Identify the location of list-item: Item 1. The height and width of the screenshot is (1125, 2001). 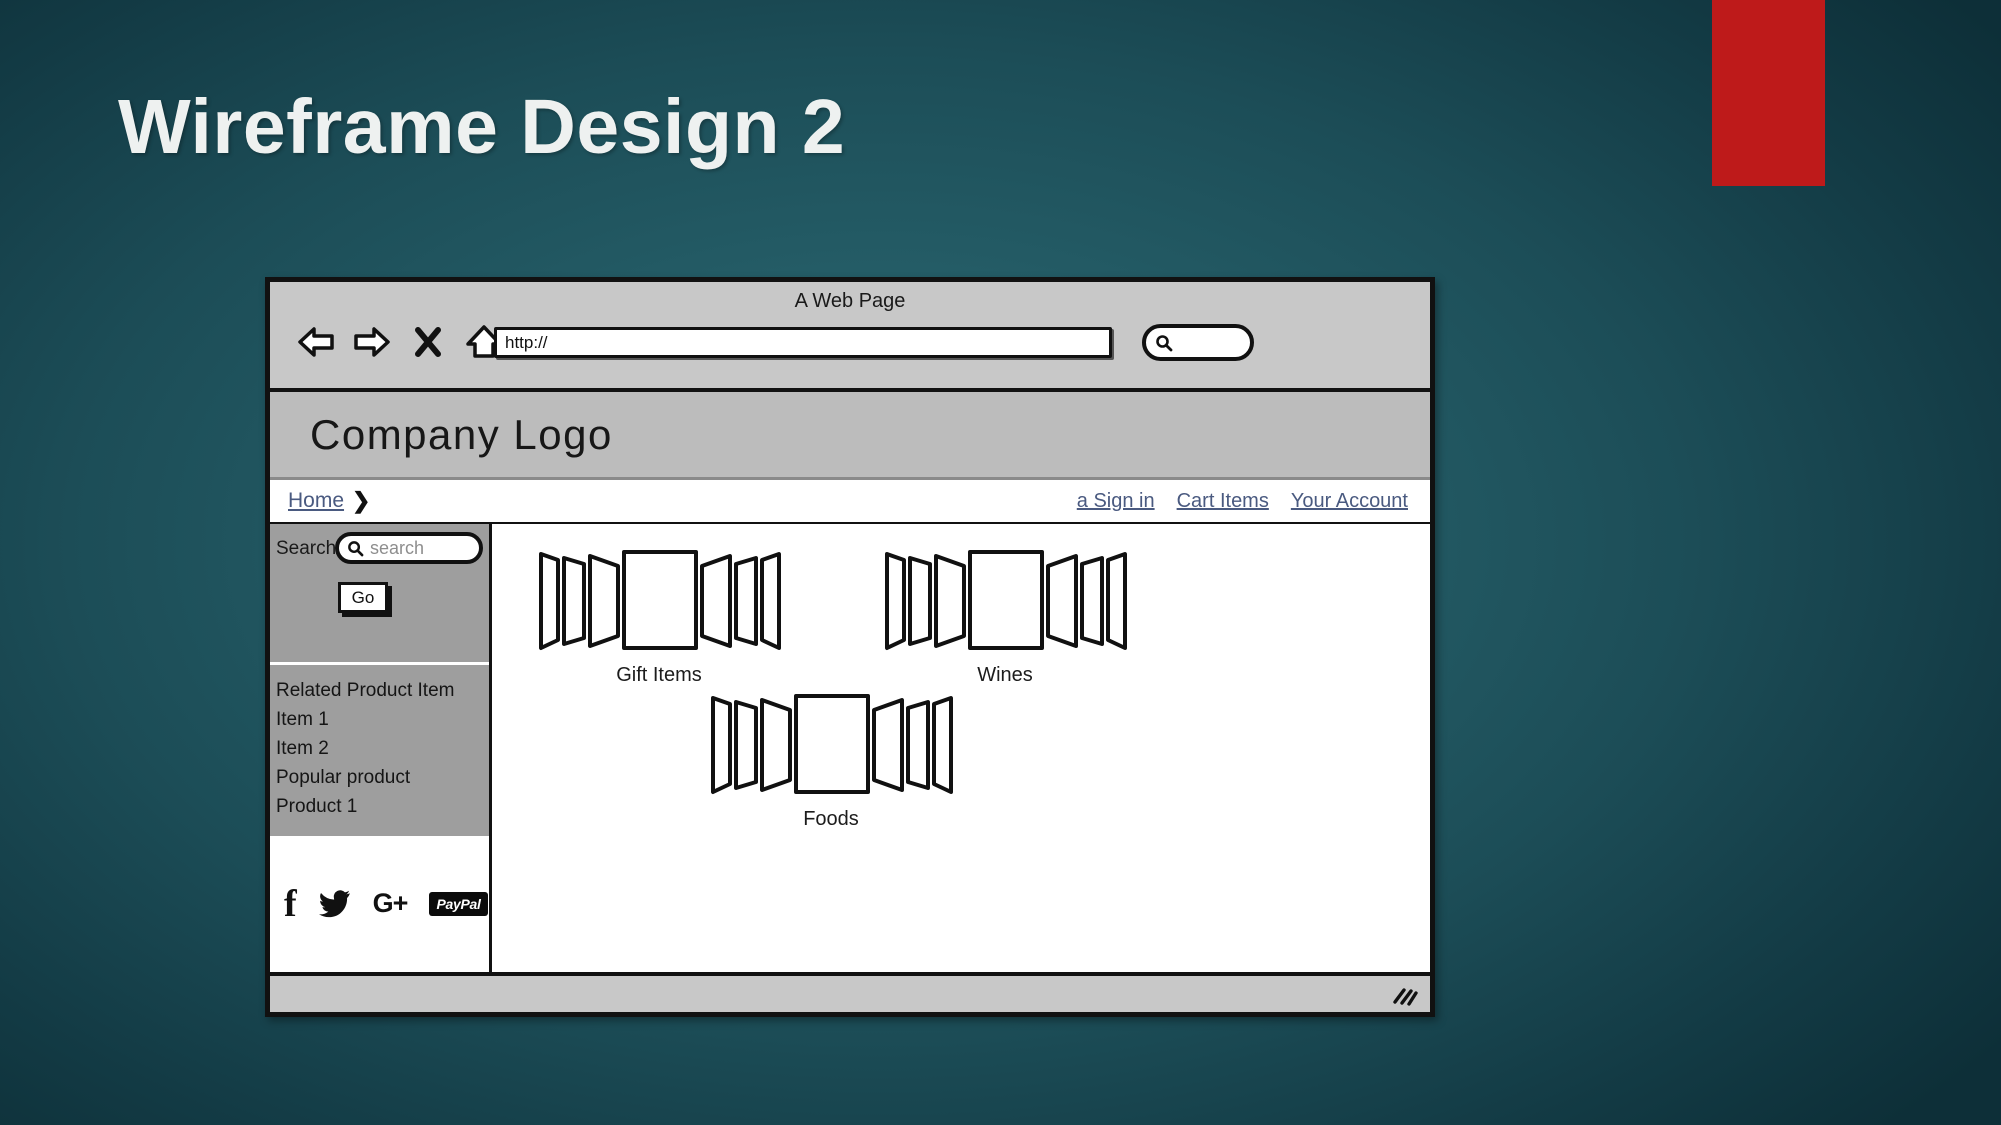
(382, 720).